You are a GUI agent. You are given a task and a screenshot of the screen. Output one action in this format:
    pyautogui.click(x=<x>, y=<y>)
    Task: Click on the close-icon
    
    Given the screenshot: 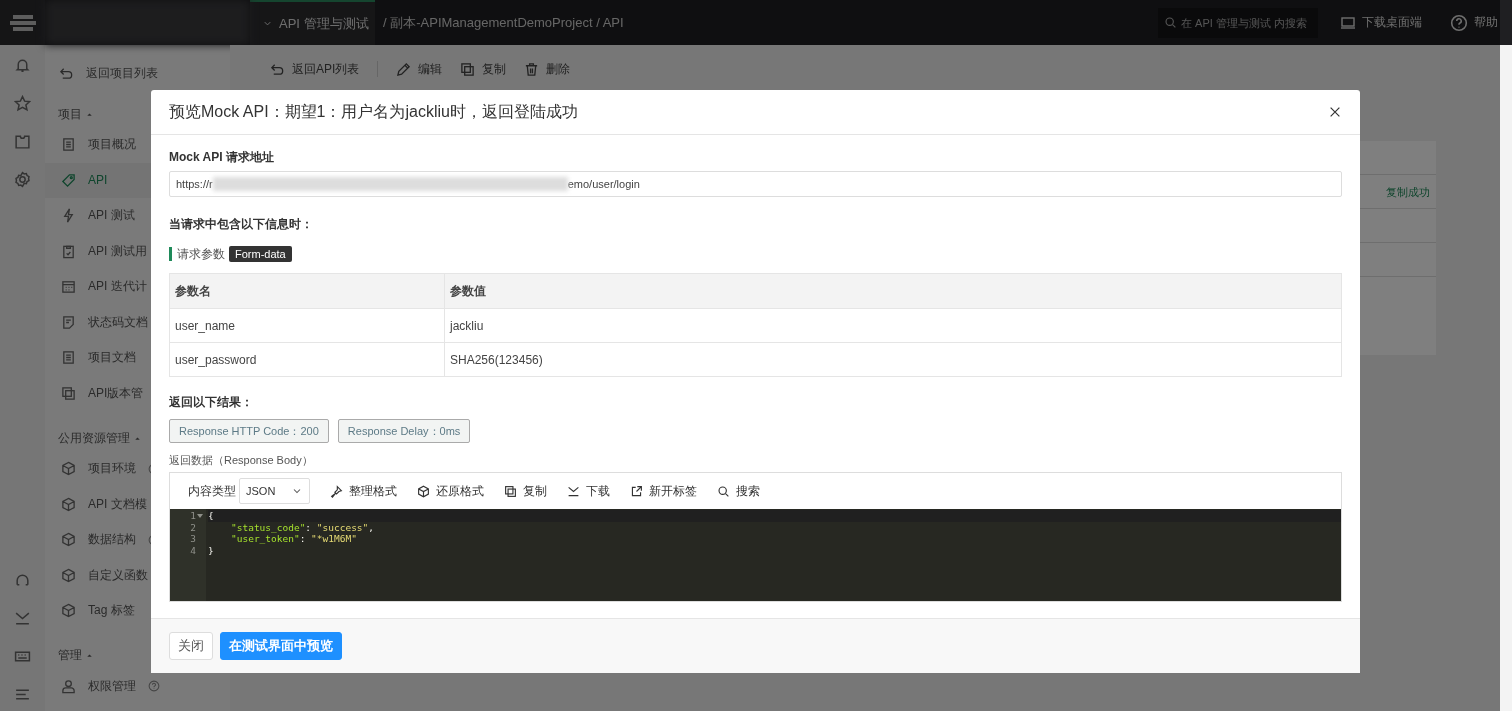 What is the action you would take?
    pyautogui.click(x=1335, y=112)
    